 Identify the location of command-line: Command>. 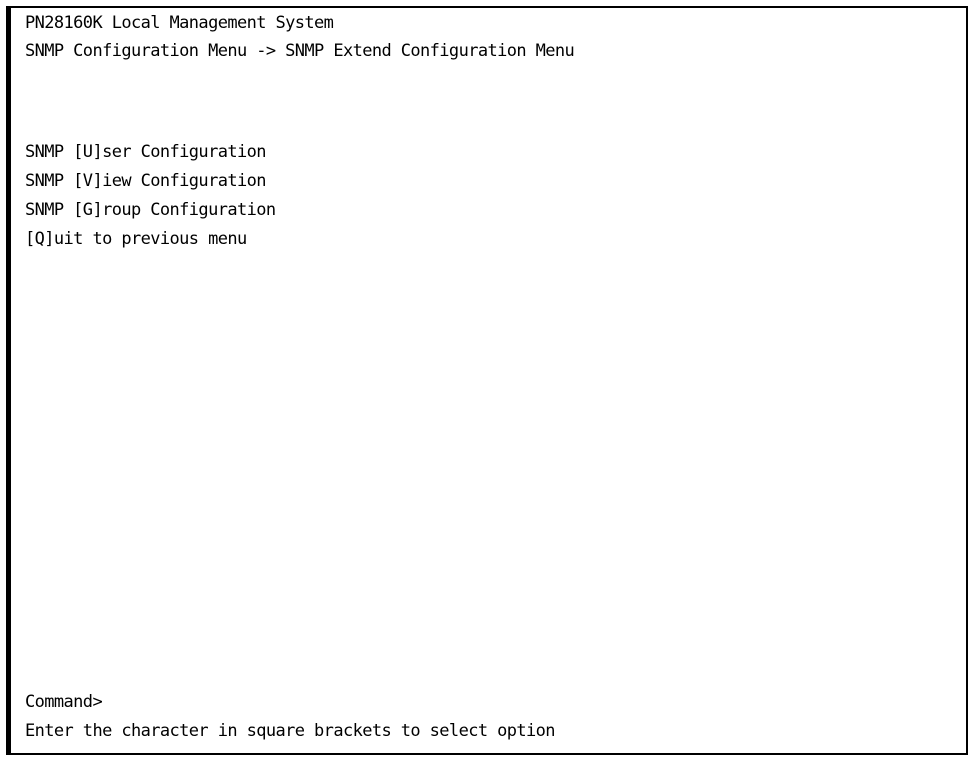
(64, 702).